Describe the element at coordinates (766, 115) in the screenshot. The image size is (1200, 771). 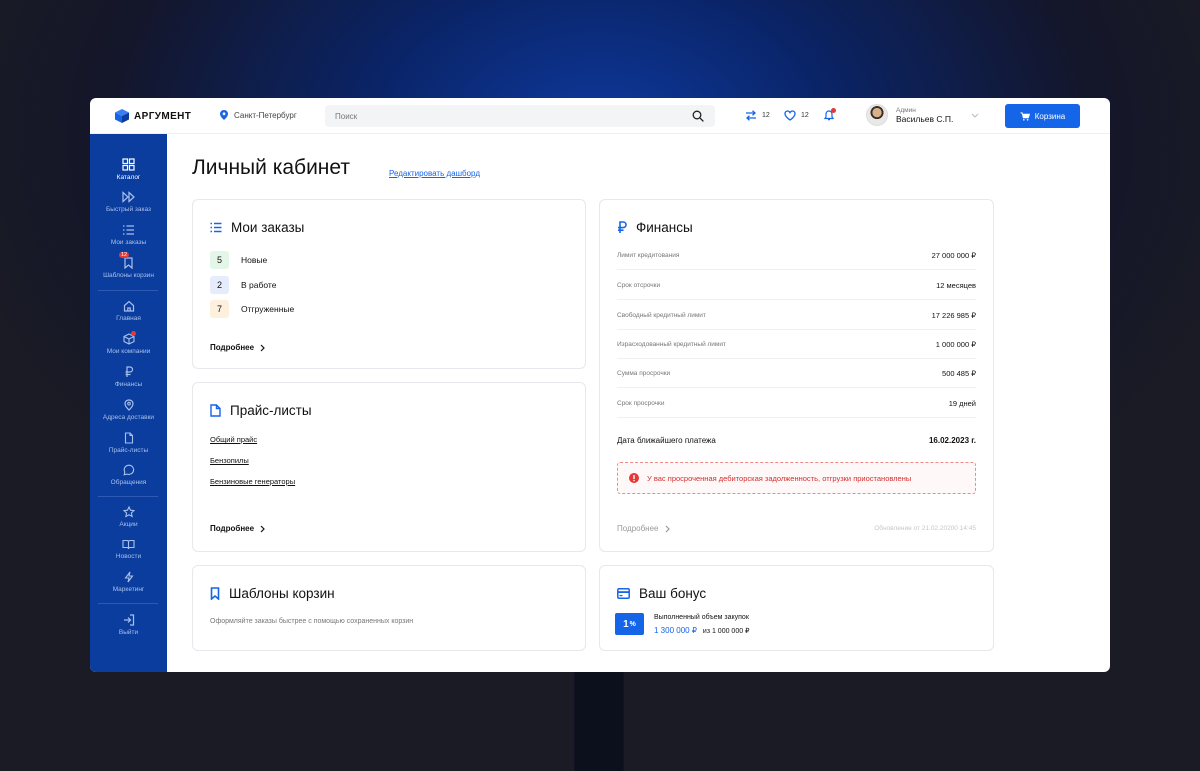
I see `compare-count: 12` at that location.